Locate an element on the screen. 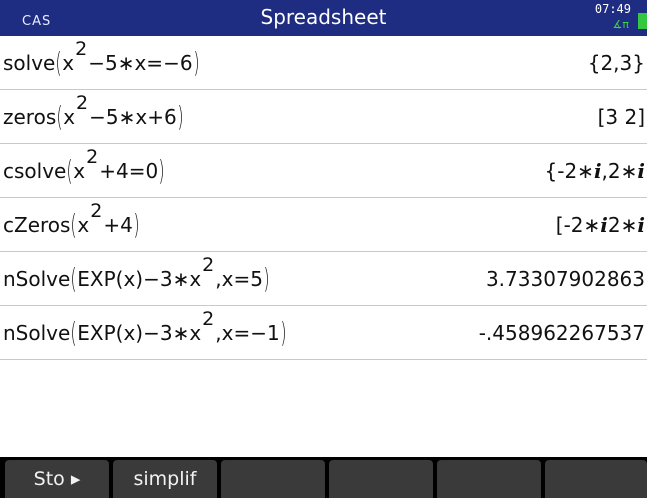 This screenshot has width=647, height=498. clock: 07:49 is located at coordinates (612, 9).